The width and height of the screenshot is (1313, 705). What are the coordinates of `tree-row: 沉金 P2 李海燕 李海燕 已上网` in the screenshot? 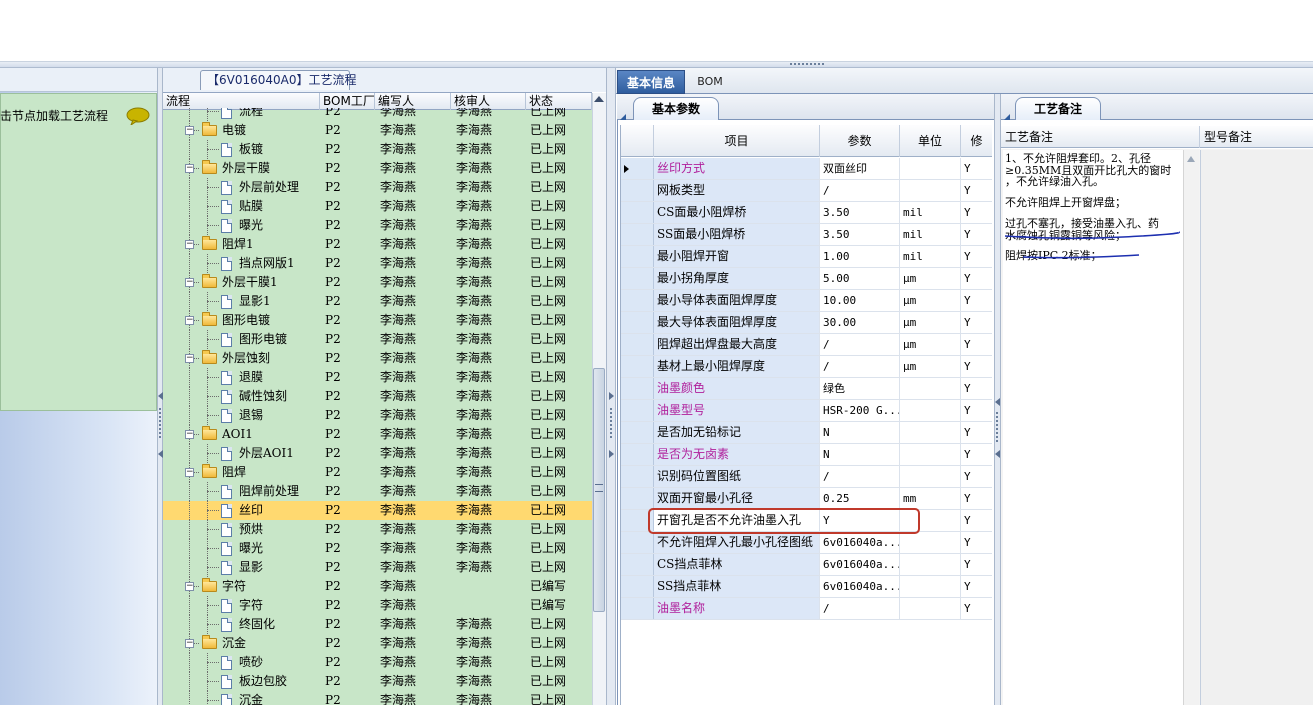 It's located at (377, 698).